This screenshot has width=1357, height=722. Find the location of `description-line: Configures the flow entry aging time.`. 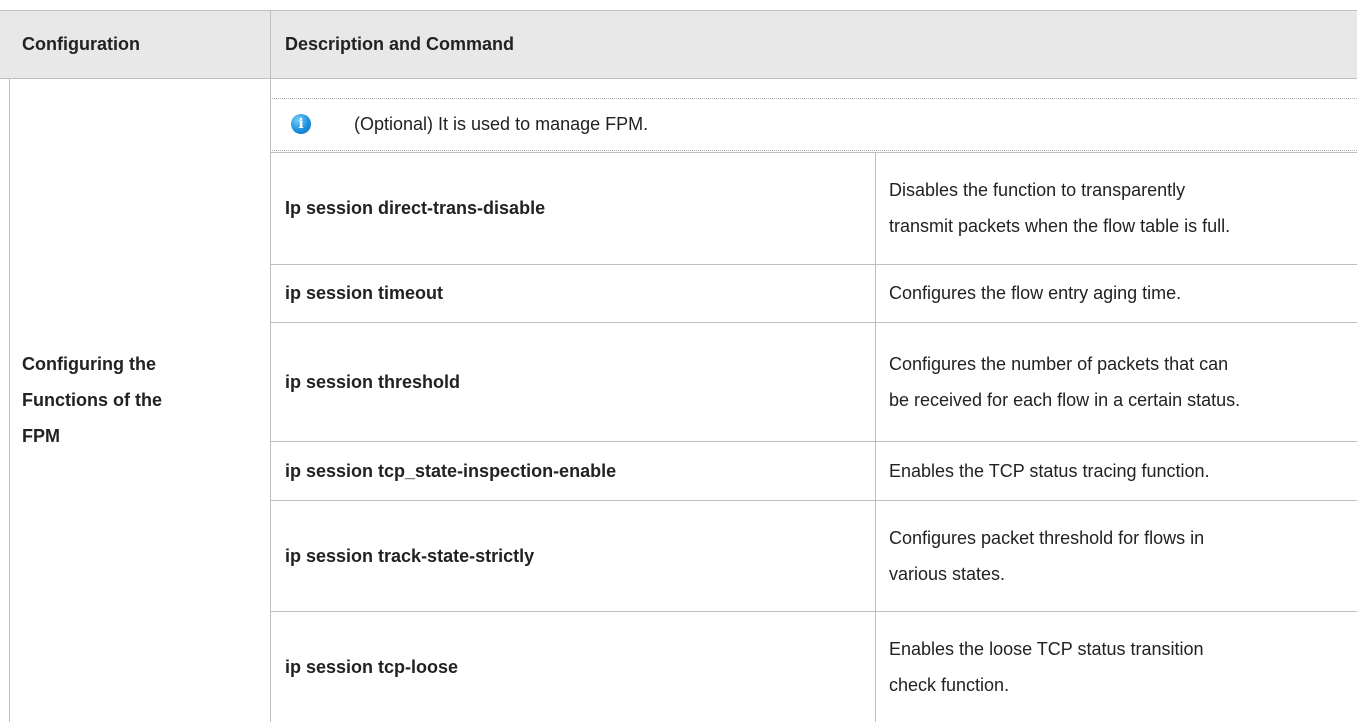

description-line: Configures the flow entry aging time. is located at coordinates (1035, 293).